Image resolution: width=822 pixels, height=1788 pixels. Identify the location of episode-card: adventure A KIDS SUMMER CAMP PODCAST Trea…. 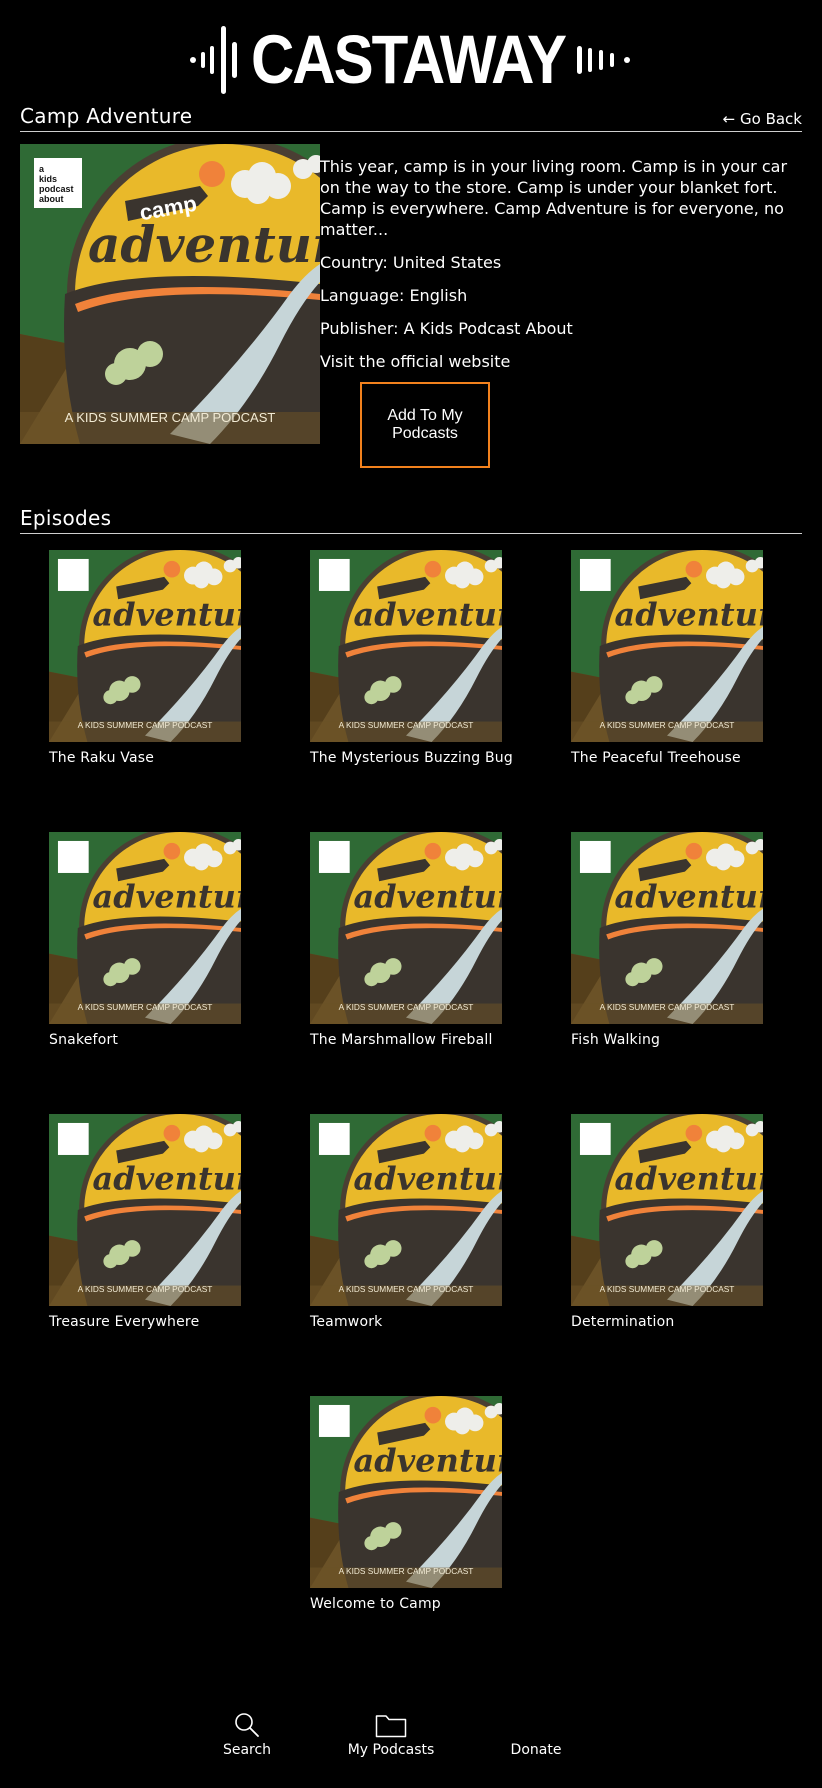
(154, 1222).